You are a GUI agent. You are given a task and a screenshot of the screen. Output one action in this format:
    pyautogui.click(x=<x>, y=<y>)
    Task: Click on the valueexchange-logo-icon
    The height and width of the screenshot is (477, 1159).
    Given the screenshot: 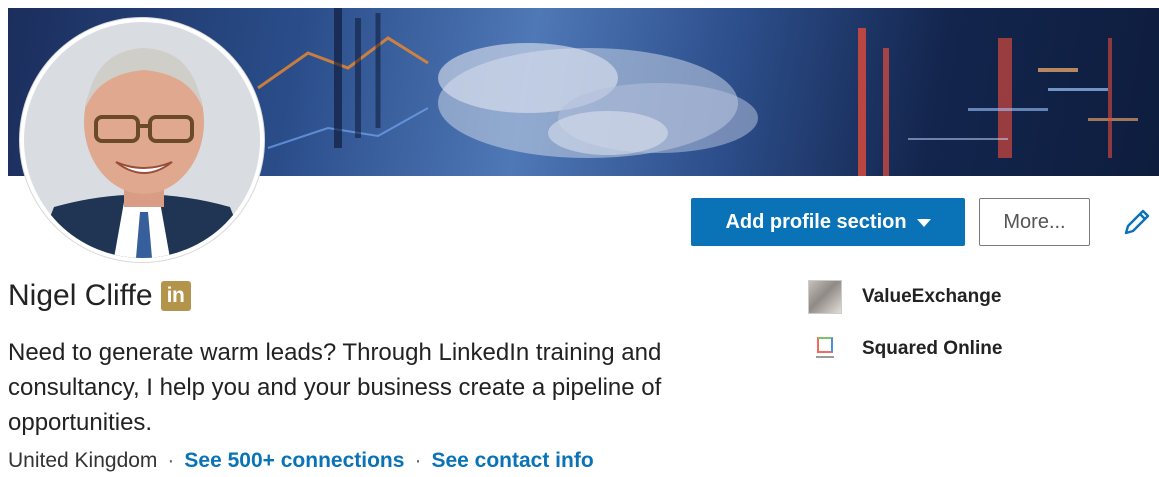 What is the action you would take?
    pyautogui.click(x=825, y=297)
    